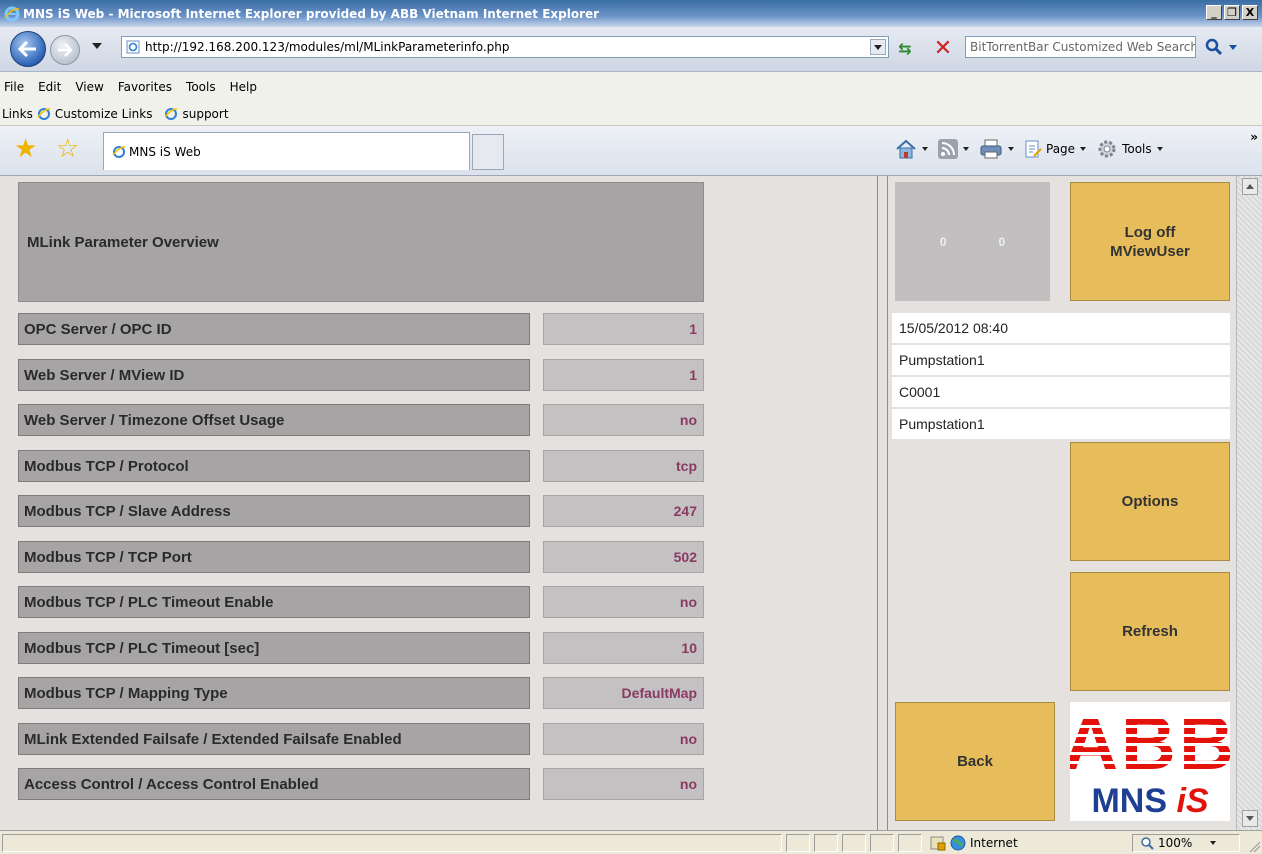 The width and height of the screenshot is (1262, 854). I want to click on link-support: support, so click(194, 114).